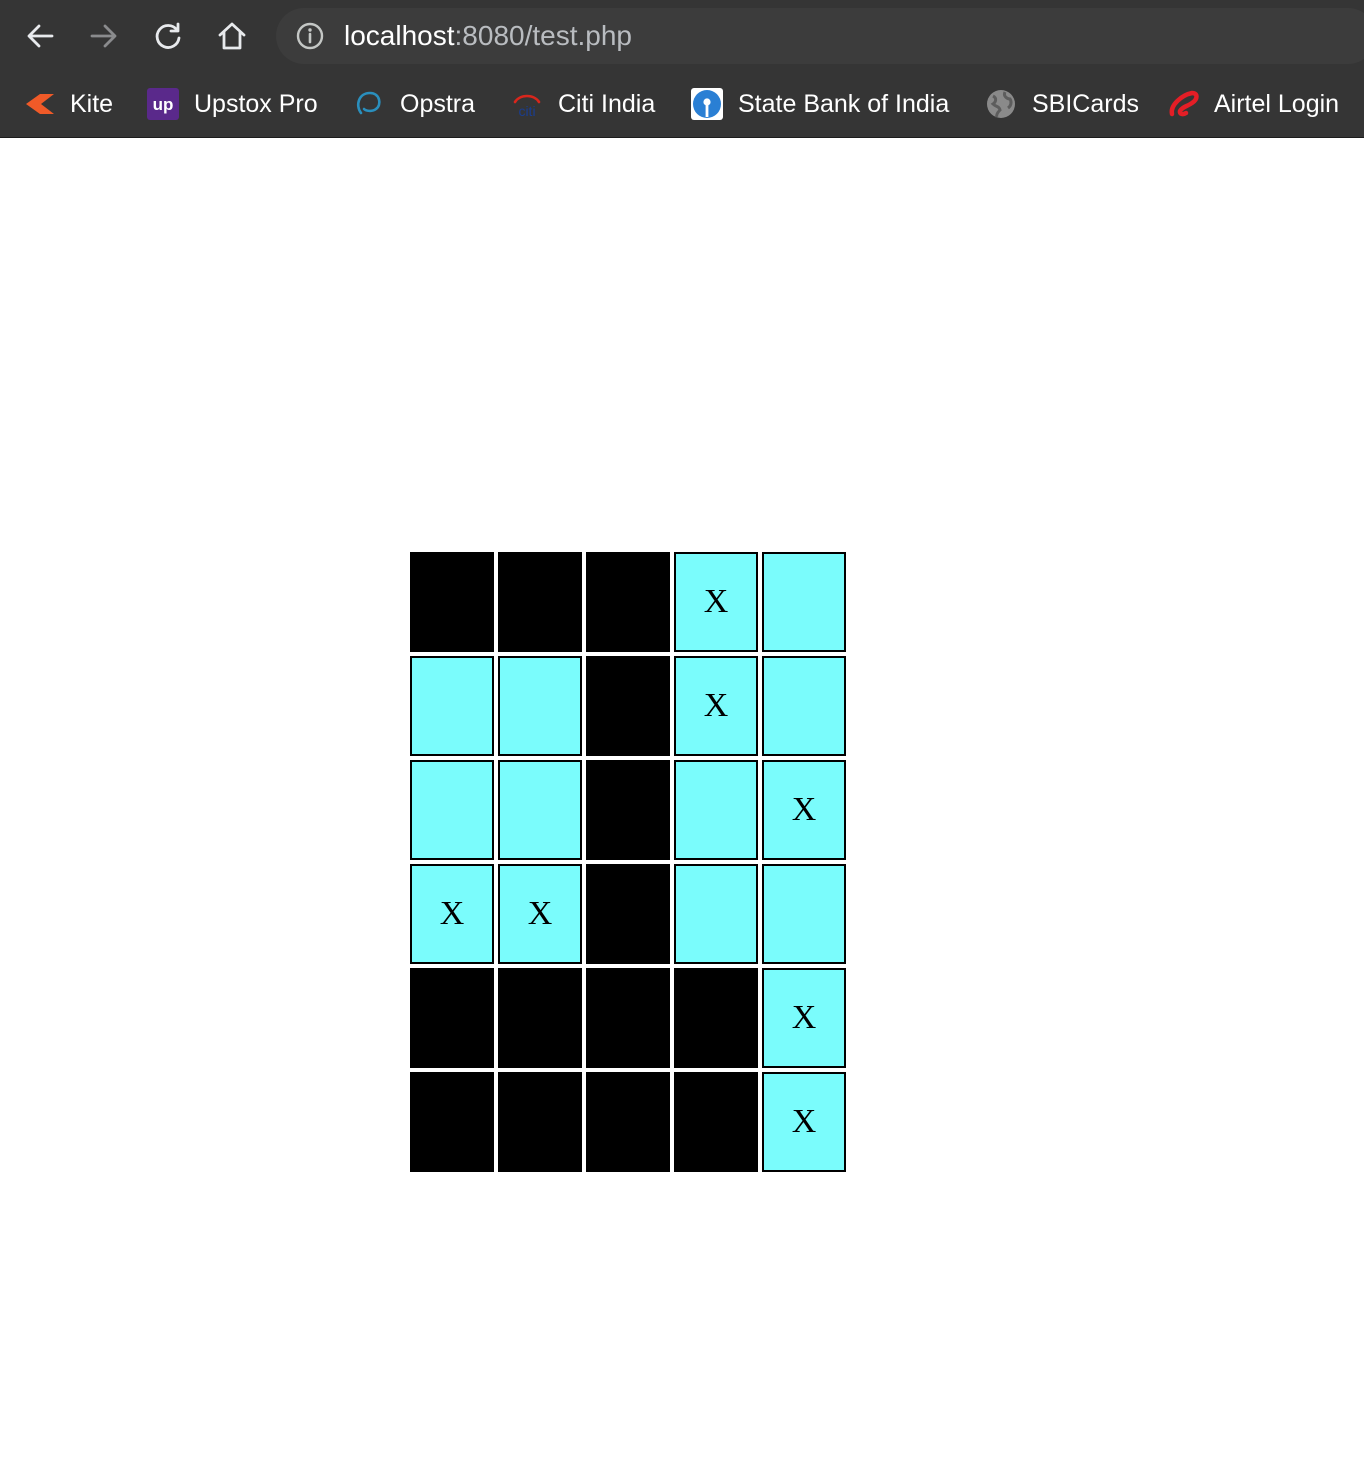 The image size is (1364, 1460). What do you see at coordinates (543, 35) in the screenshot?
I see `url-path: :8080/test.php` at bounding box center [543, 35].